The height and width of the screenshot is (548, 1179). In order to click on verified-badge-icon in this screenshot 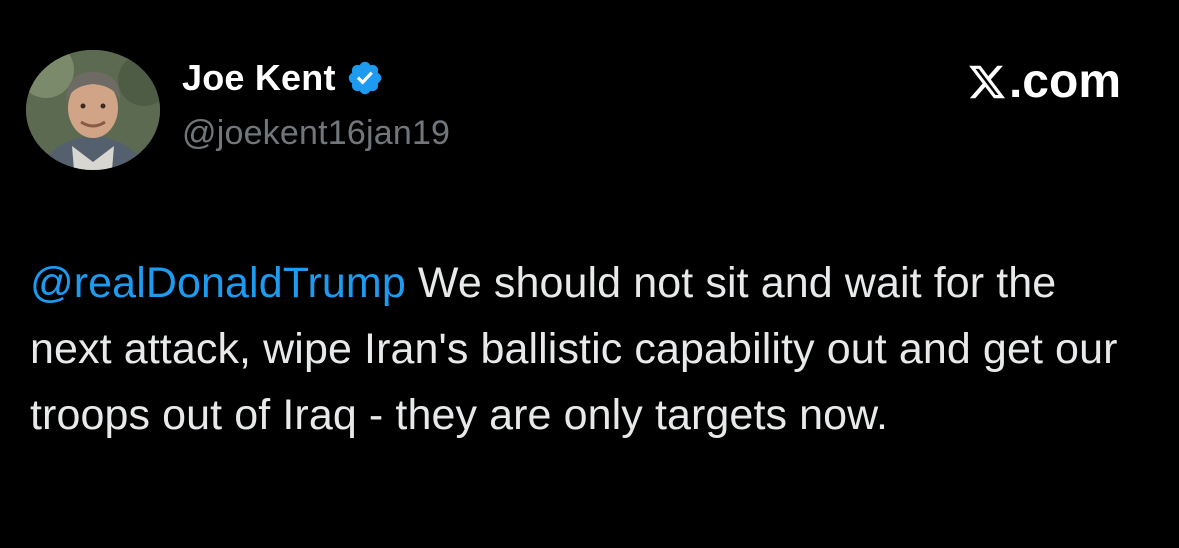, I will do `click(365, 78)`.